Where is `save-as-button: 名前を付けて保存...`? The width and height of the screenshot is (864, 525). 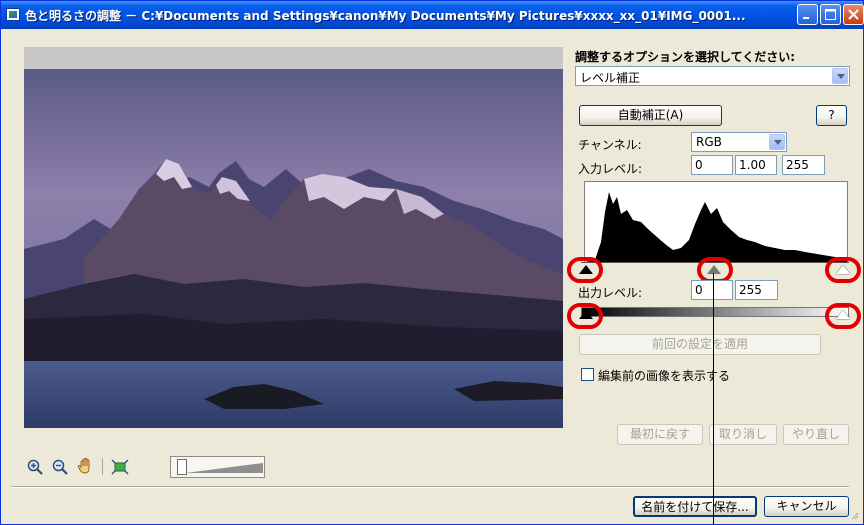 save-as-button: 名前を付けて保存... is located at coordinates (695, 506).